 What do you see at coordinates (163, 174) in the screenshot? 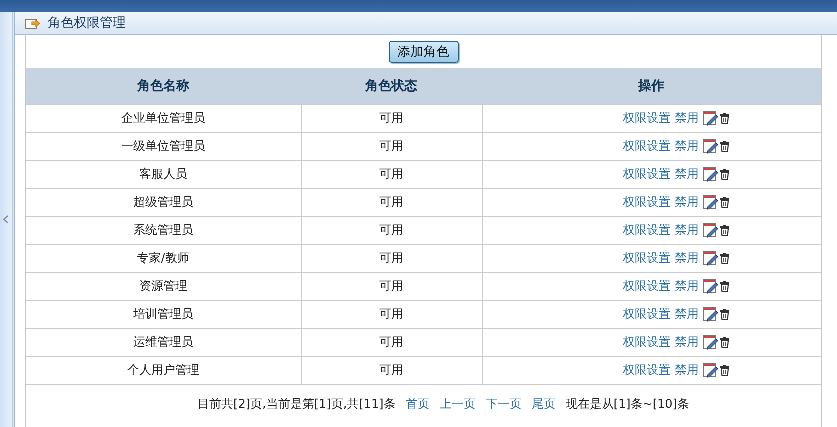
I see `role-name-cell: 客服人员` at bounding box center [163, 174].